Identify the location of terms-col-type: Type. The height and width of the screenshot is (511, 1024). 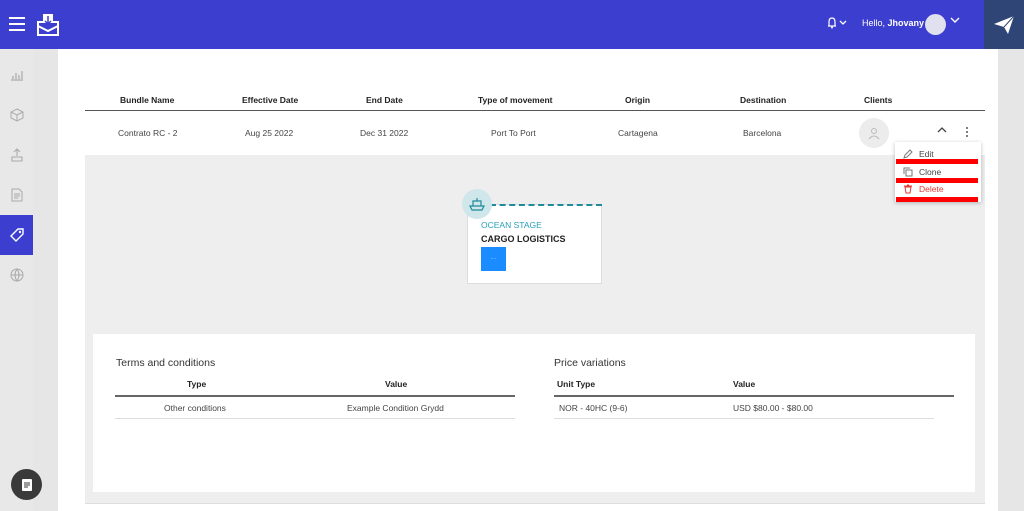
(197, 384).